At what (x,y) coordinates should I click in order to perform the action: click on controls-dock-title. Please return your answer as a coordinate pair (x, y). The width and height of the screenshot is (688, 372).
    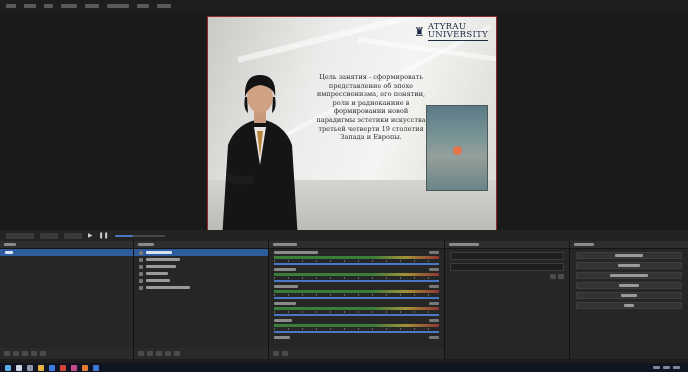
    Looking at the image, I should click on (584, 244).